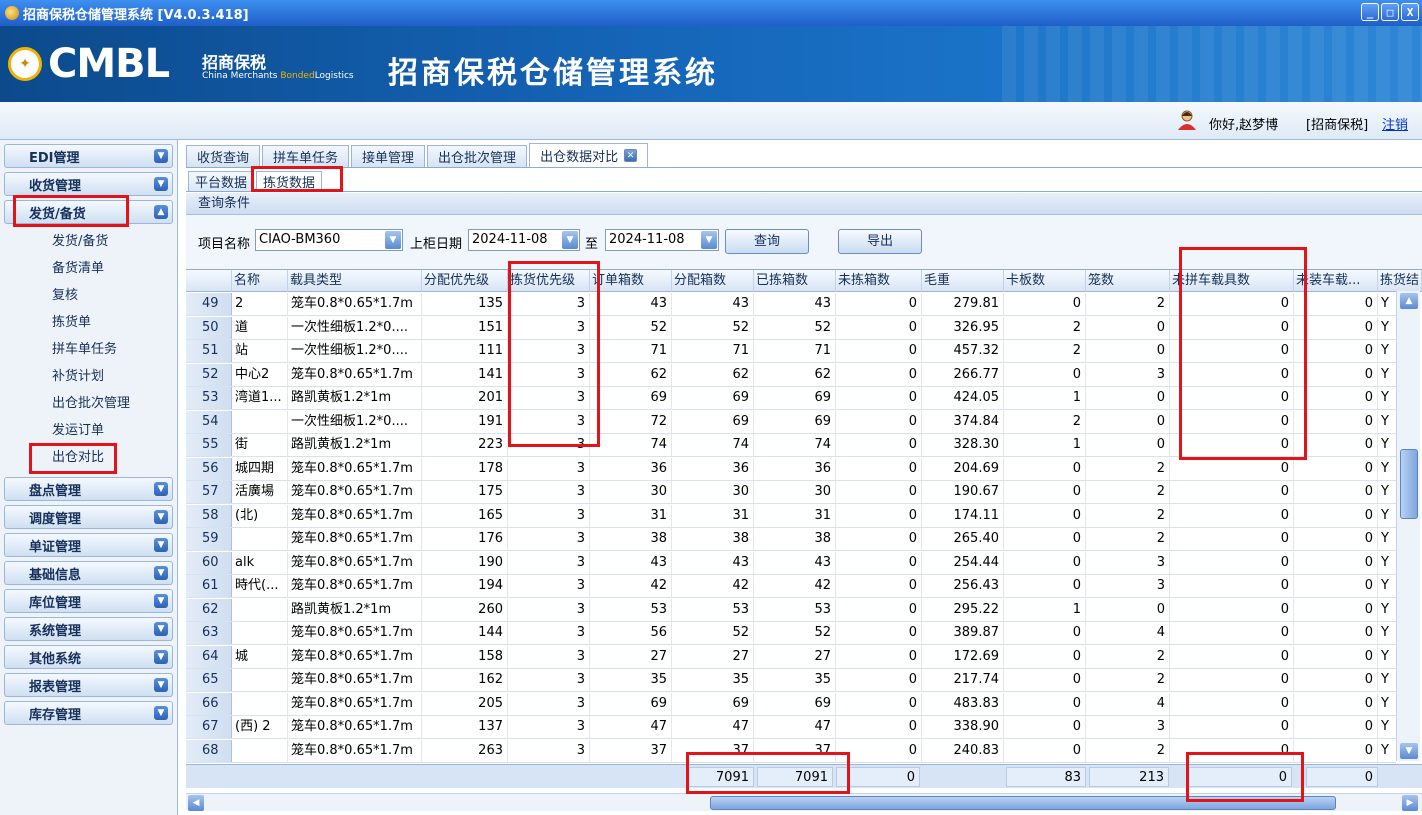 This screenshot has height=815, width=1422. What do you see at coordinates (793, 422) in the screenshot?
I see `table-row: 54 一次性细板1.2*0.... 191 3 72 69 69 0 374.84 2 0 0 0 Y` at bounding box center [793, 422].